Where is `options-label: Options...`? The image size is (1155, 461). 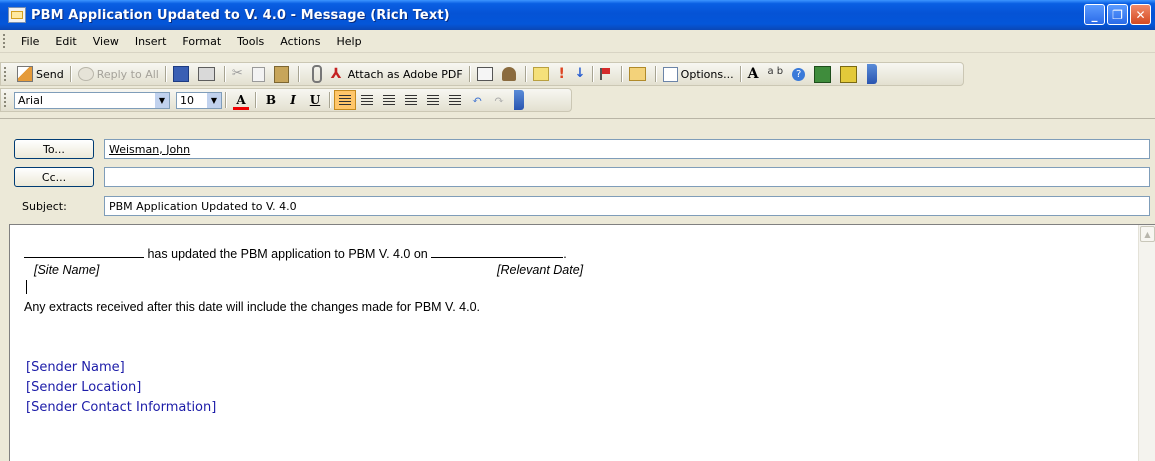 options-label: Options... is located at coordinates (707, 74).